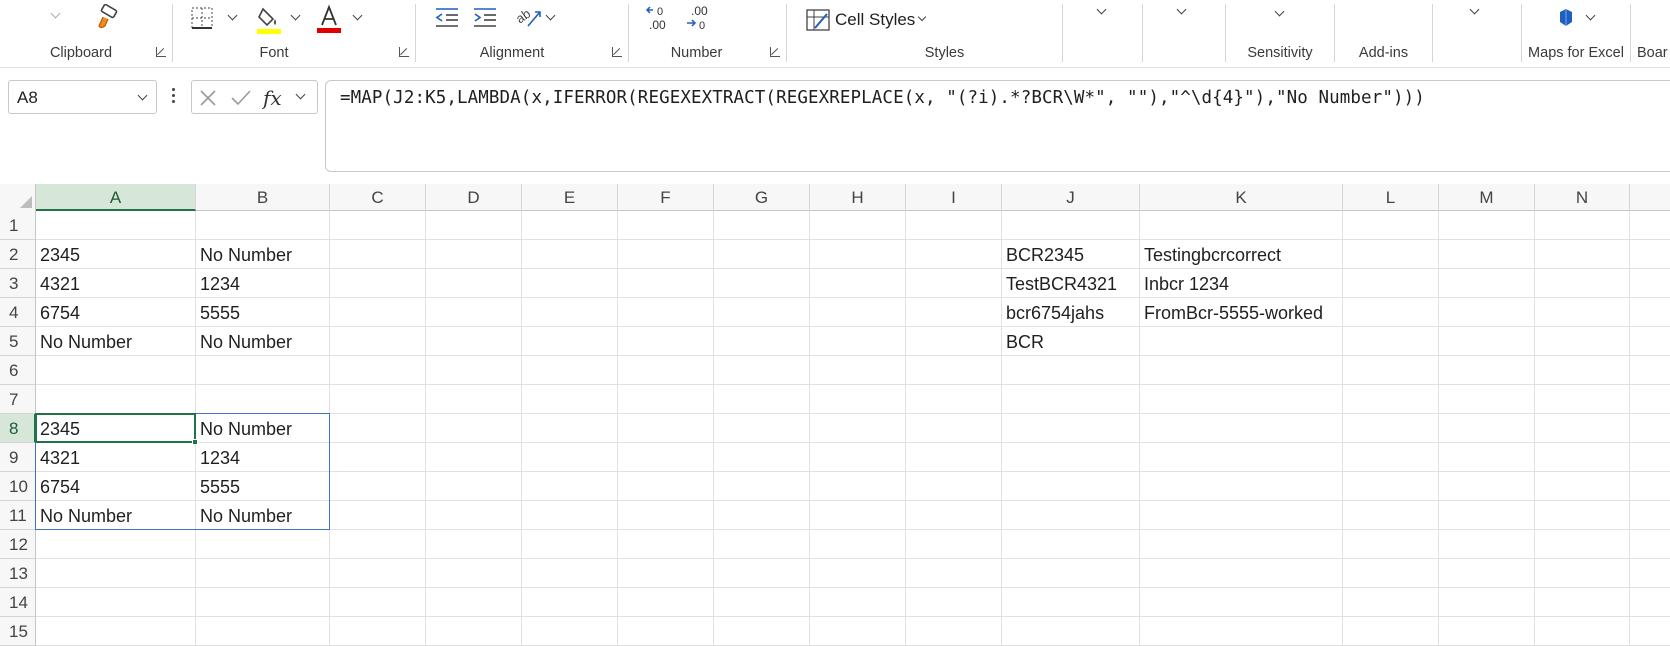  What do you see at coordinates (474, 197) in the screenshot?
I see `column-header-d: D` at bounding box center [474, 197].